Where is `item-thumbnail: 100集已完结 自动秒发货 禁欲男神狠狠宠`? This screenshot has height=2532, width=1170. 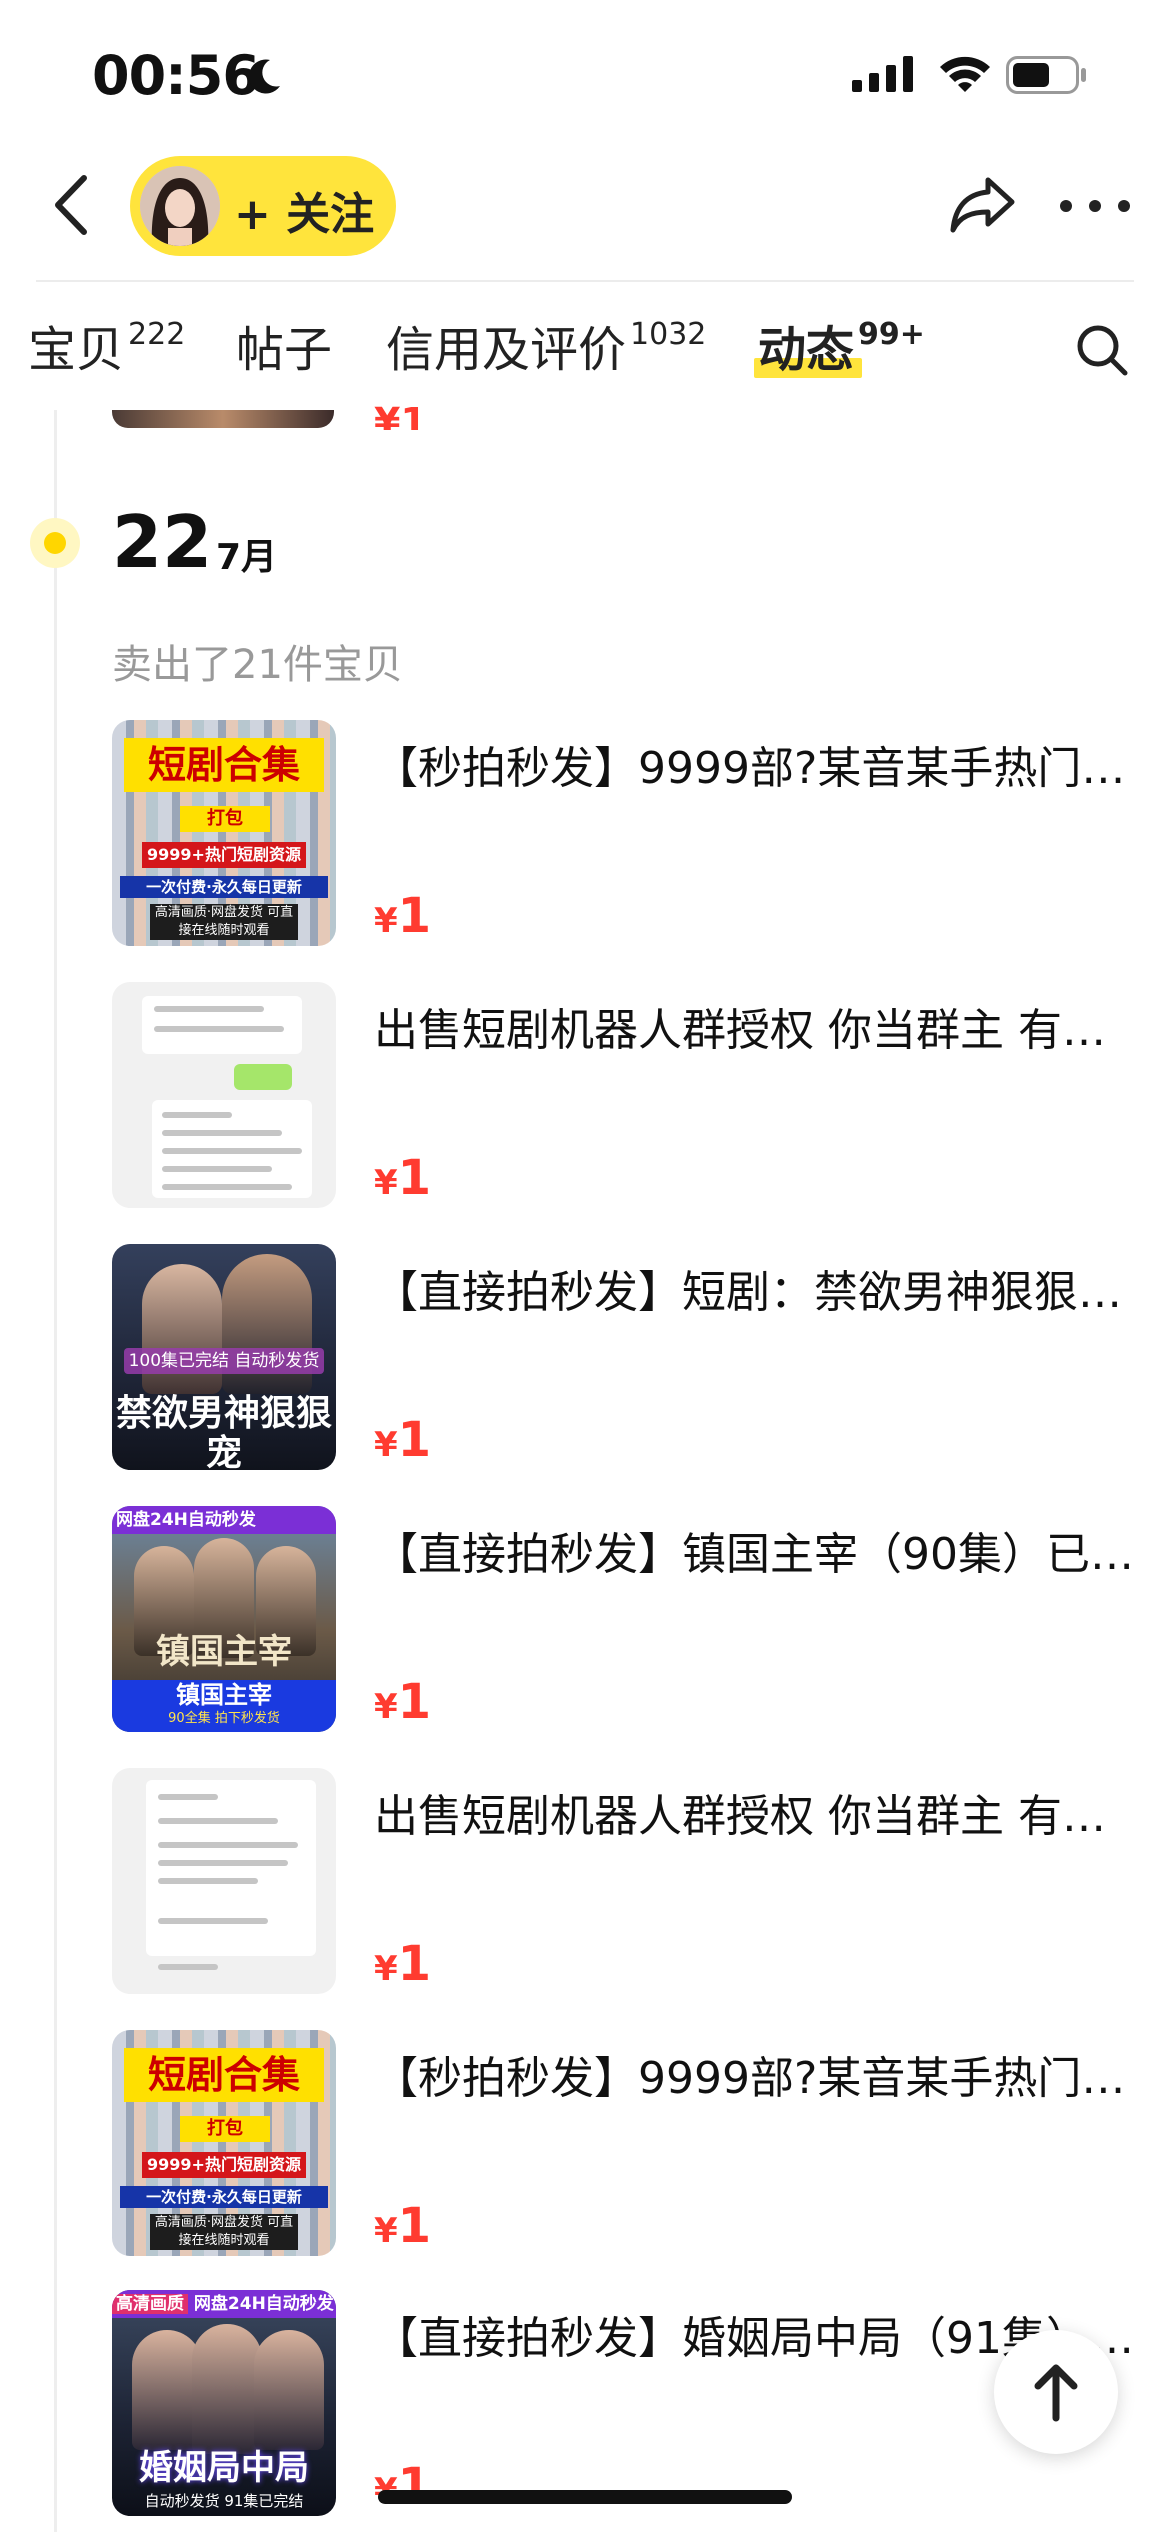
item-thumbnail: 100集已完结 自动秒发货 禁欲男神狠狠宠 is located at coordinates (224, 1357).